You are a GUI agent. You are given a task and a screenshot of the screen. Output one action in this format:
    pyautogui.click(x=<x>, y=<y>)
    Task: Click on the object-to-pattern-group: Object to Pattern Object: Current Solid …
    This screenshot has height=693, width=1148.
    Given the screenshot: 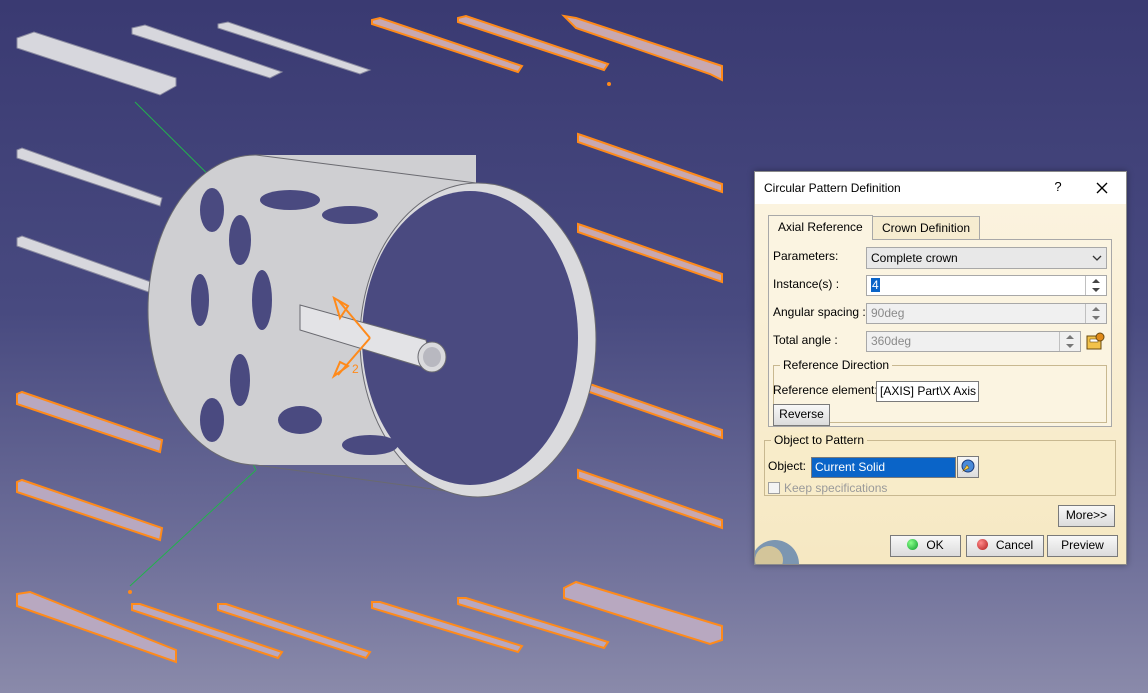 What is the action you would take?
    pyautogui.click(x=940, y=464)
    